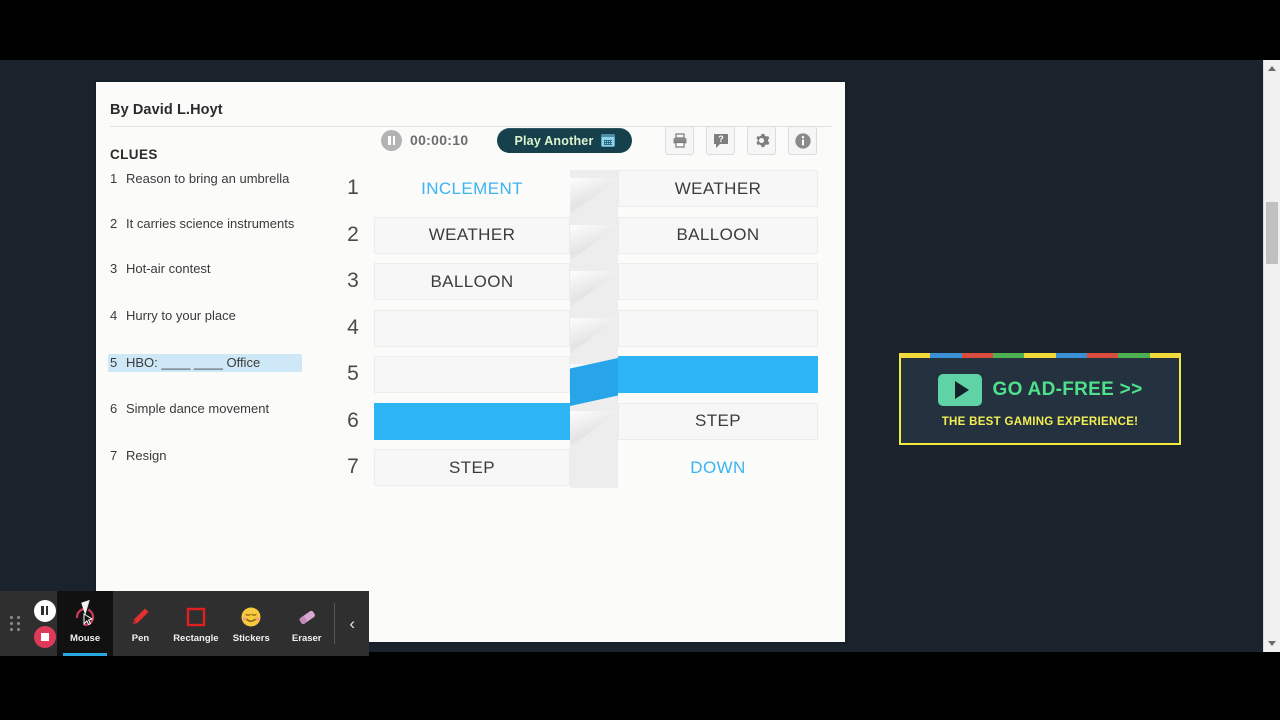 The height and width of the screenshot is (720, 1280). Describe the element at coordinates (353, 187) in the screenshot. I see `row-number-1: 1` at that location.